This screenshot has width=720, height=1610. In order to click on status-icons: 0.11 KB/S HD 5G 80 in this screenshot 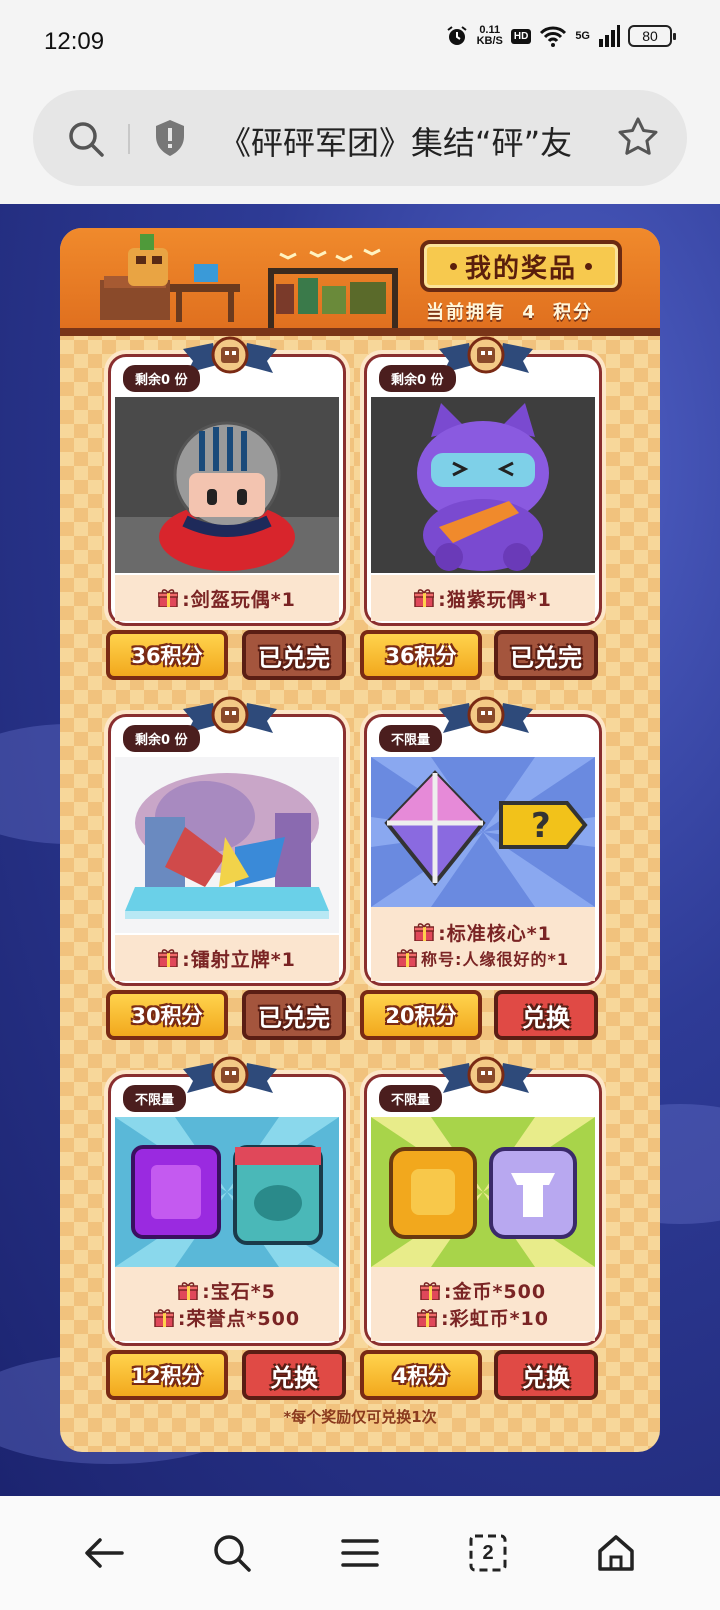, I will do `click(560, 36)`.